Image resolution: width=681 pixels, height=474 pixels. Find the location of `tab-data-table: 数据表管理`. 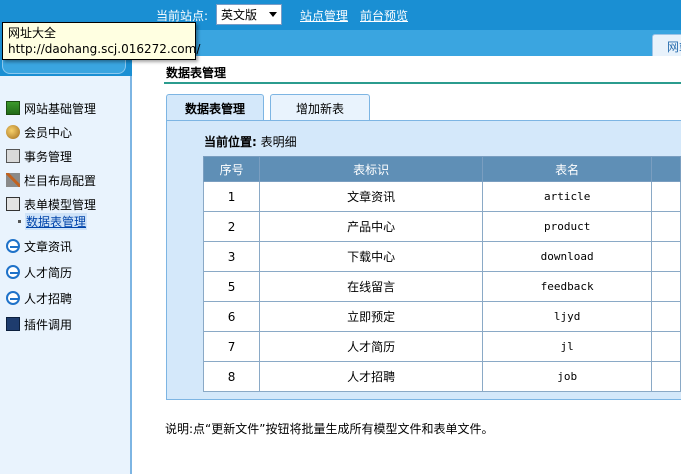

tab-data-table: 数据表管理 is located at coordinates (215, 107).